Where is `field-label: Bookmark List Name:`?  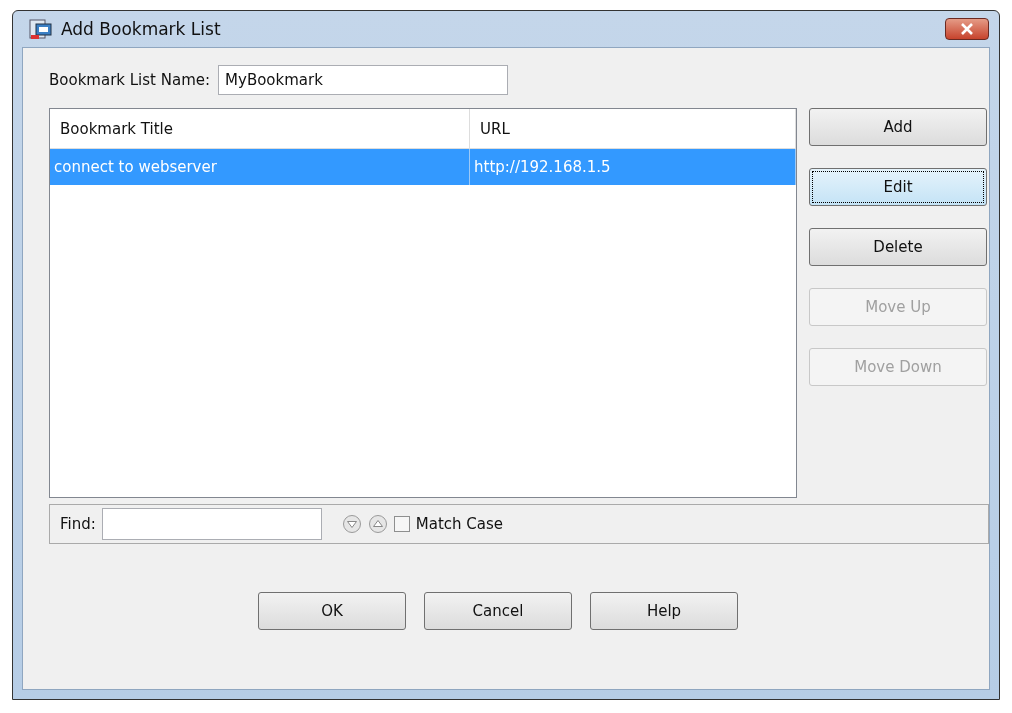
field-label: Bookmark List Name: is located at coordinates (130, 80).